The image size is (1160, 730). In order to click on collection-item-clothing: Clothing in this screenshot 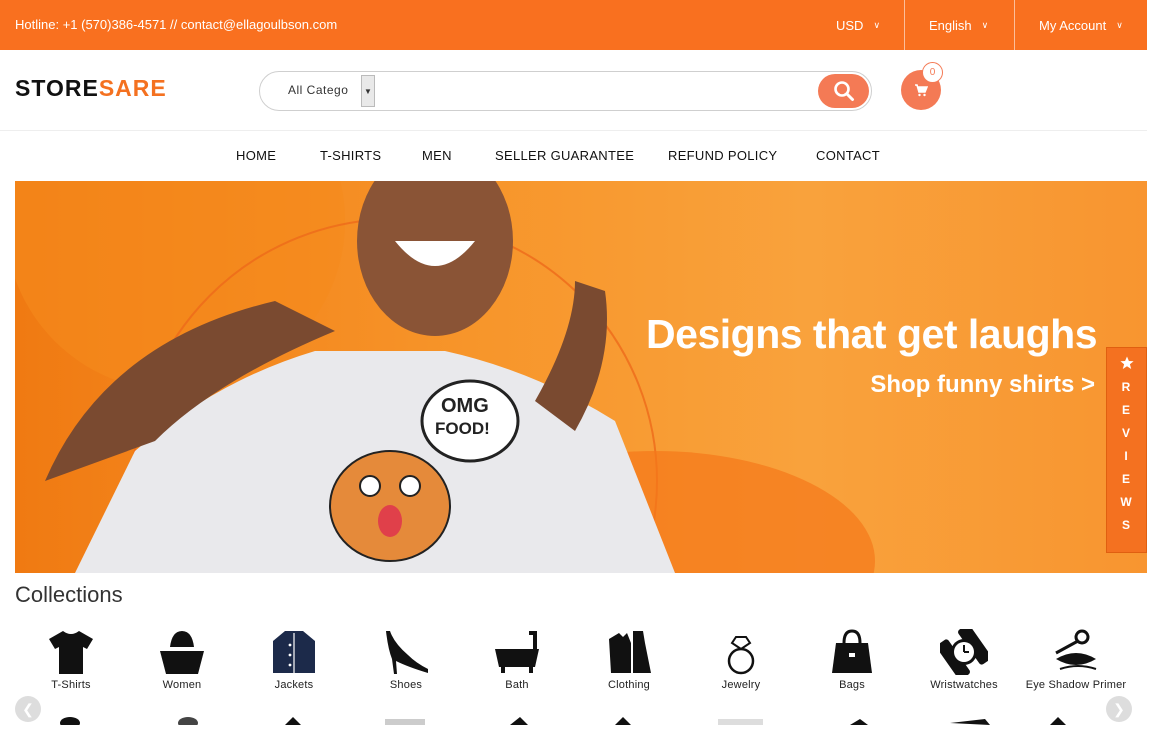, I will do `click(629, 658)`.